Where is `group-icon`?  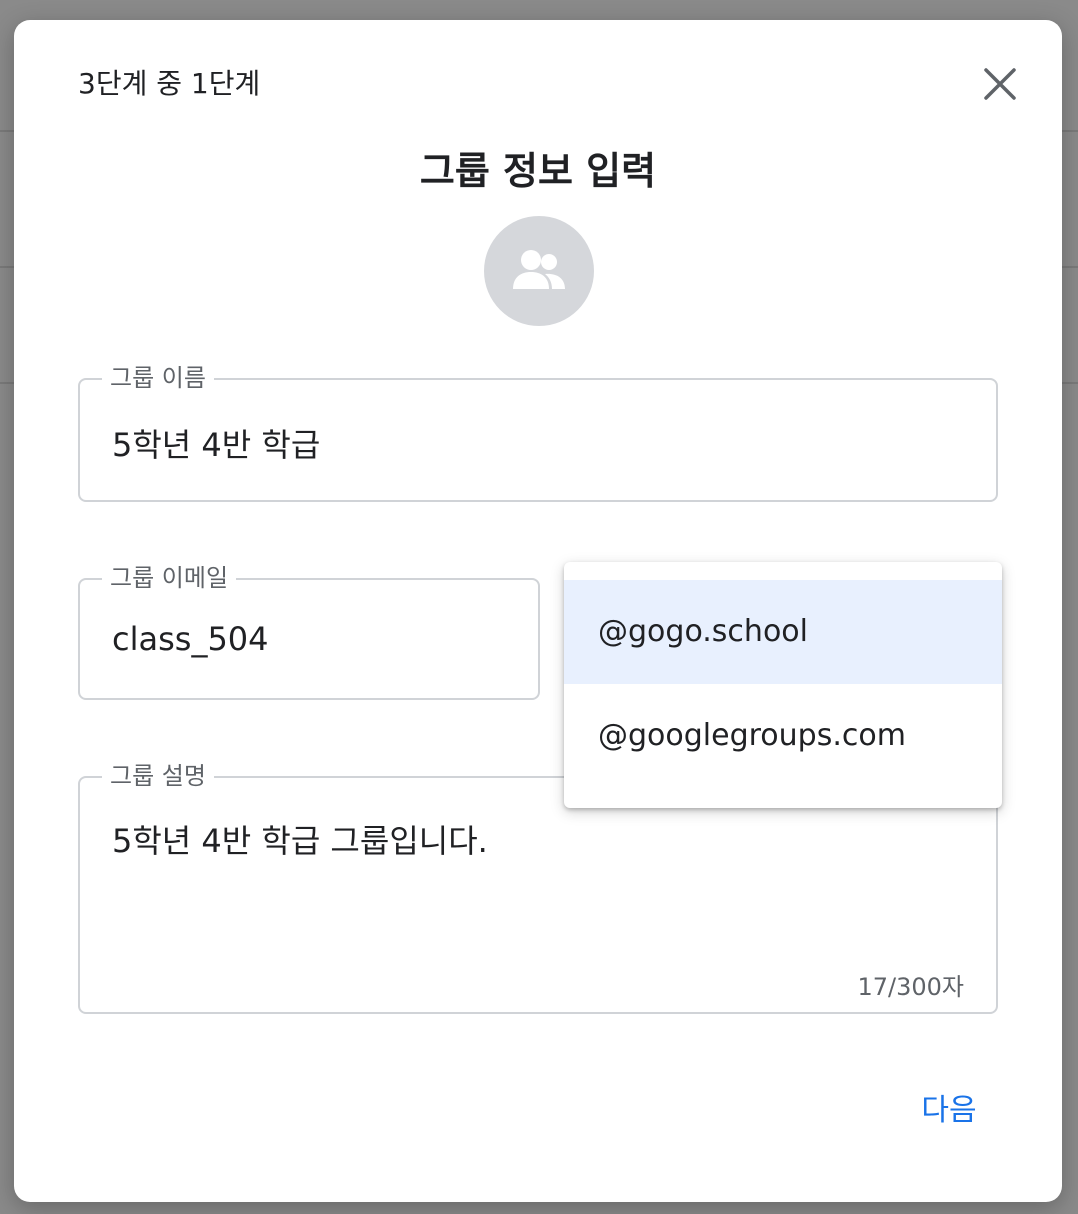 group-icon is located at coordinates (539, 269).